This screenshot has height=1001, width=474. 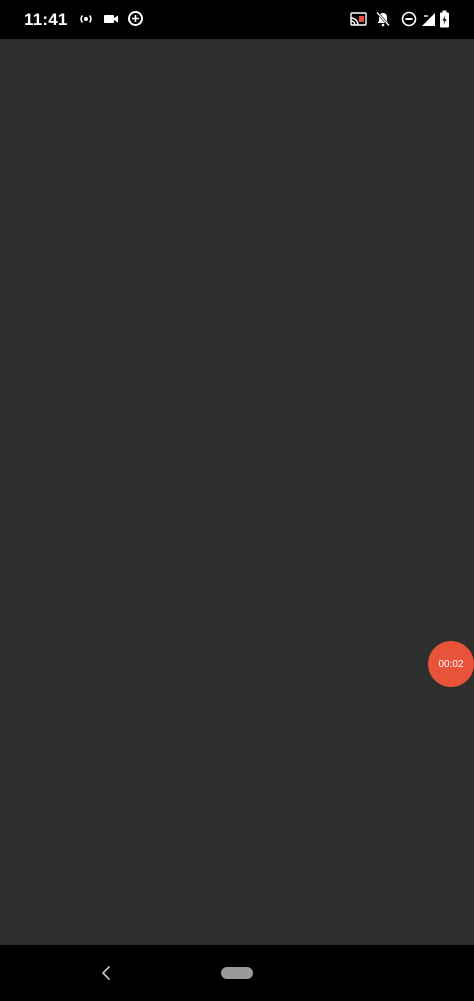 What do you see at coordinates (428, 19) in the screenshot?
I see `signal-icon` at bounding box center [428, 19].